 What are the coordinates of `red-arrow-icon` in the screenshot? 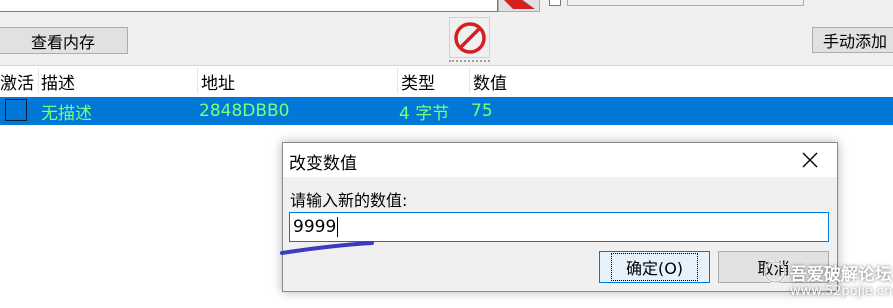 It's located at (519, 4).